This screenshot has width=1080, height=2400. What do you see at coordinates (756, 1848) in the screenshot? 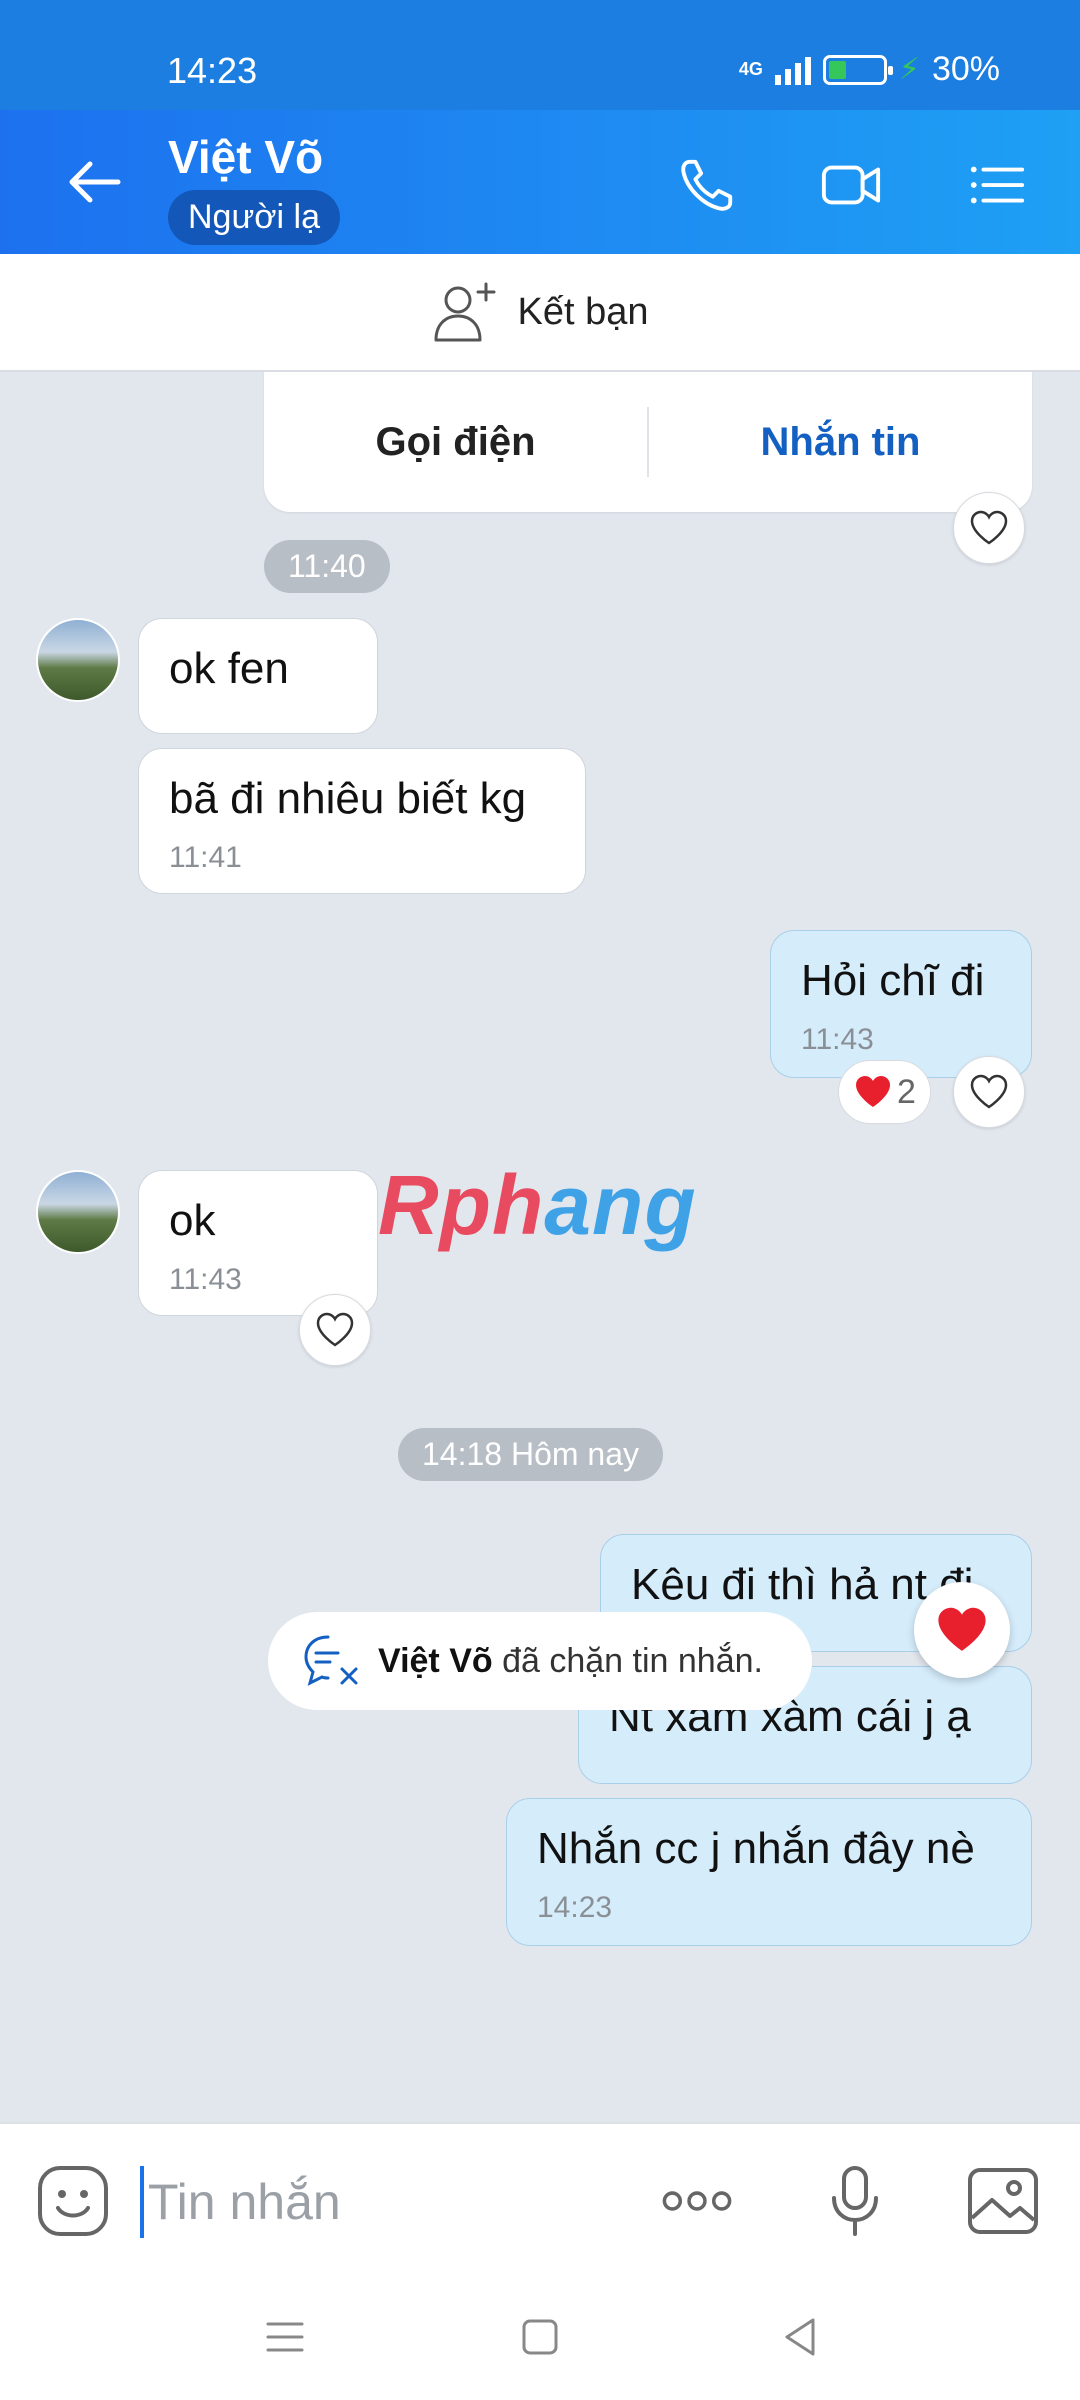
I see `message-text: Nhắn cc j nhắn đây nè` at bounding box center [756, 1848].